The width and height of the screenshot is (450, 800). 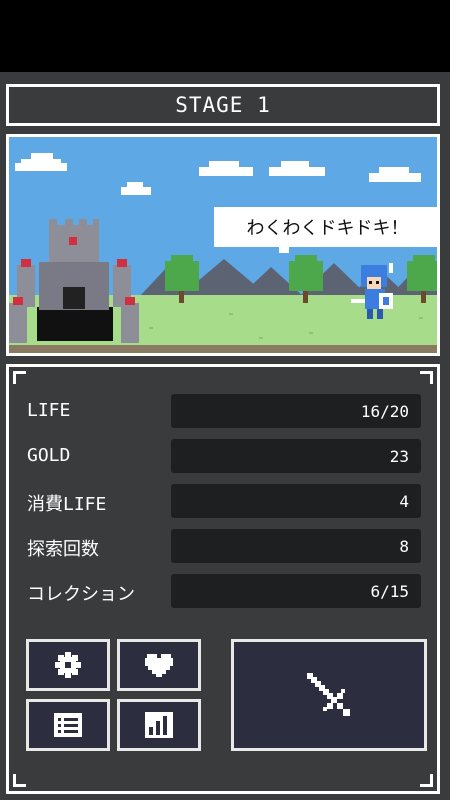 I want to click on stat-label: コレクション, so click(x=81, y=594).